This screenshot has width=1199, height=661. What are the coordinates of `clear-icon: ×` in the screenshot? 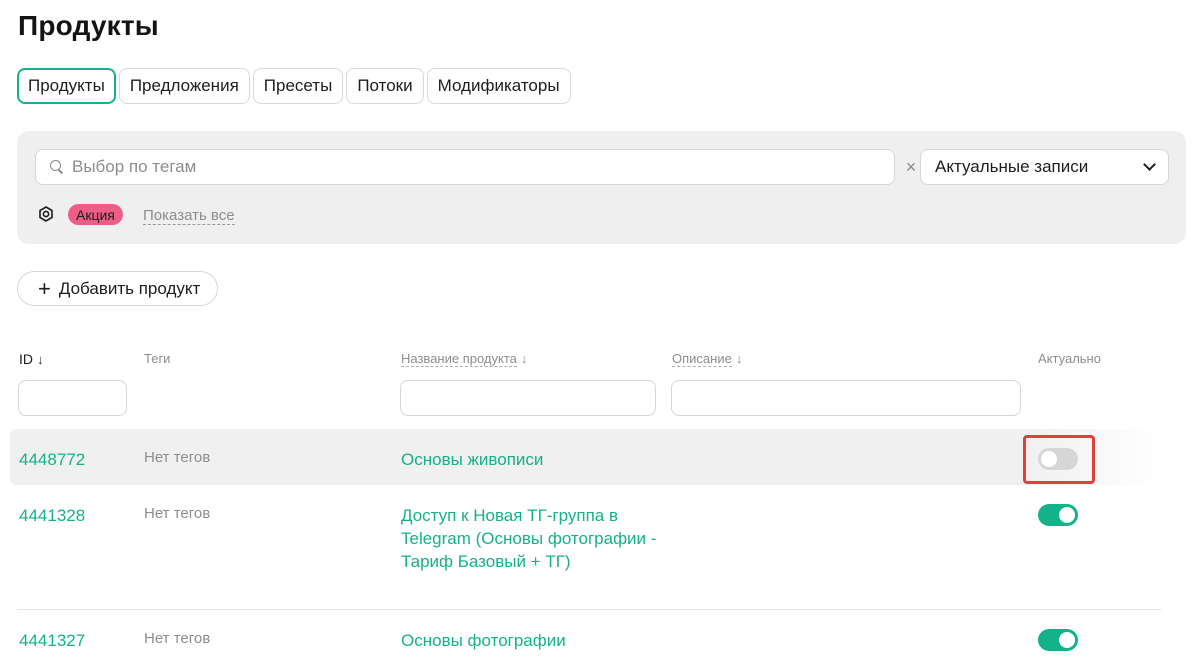 It's located at (911, 167).